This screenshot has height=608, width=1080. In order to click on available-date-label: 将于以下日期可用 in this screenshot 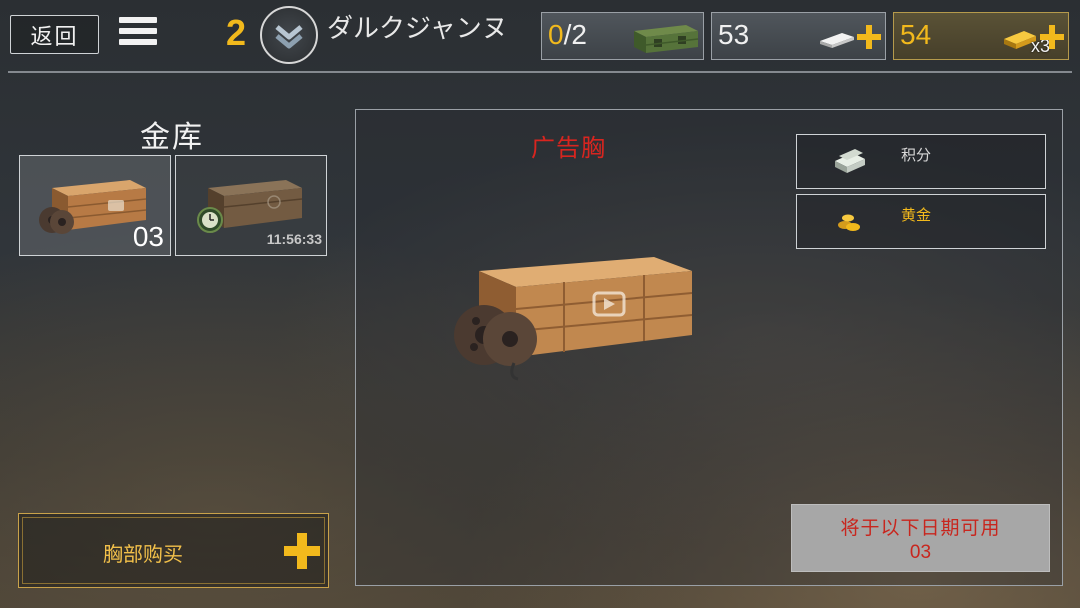, I will do `click(920, 528)`.